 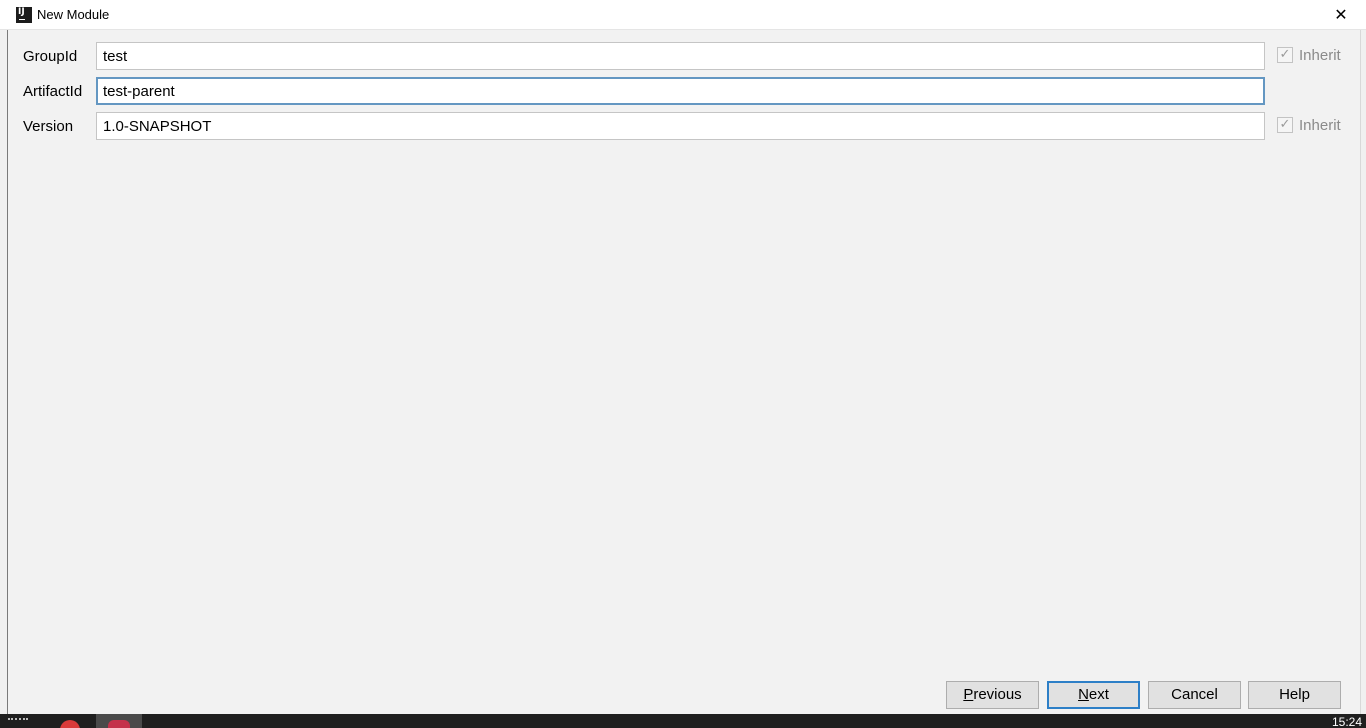 I want to click on artifactid-label: ArtifactId, so click(x=53, y=91).